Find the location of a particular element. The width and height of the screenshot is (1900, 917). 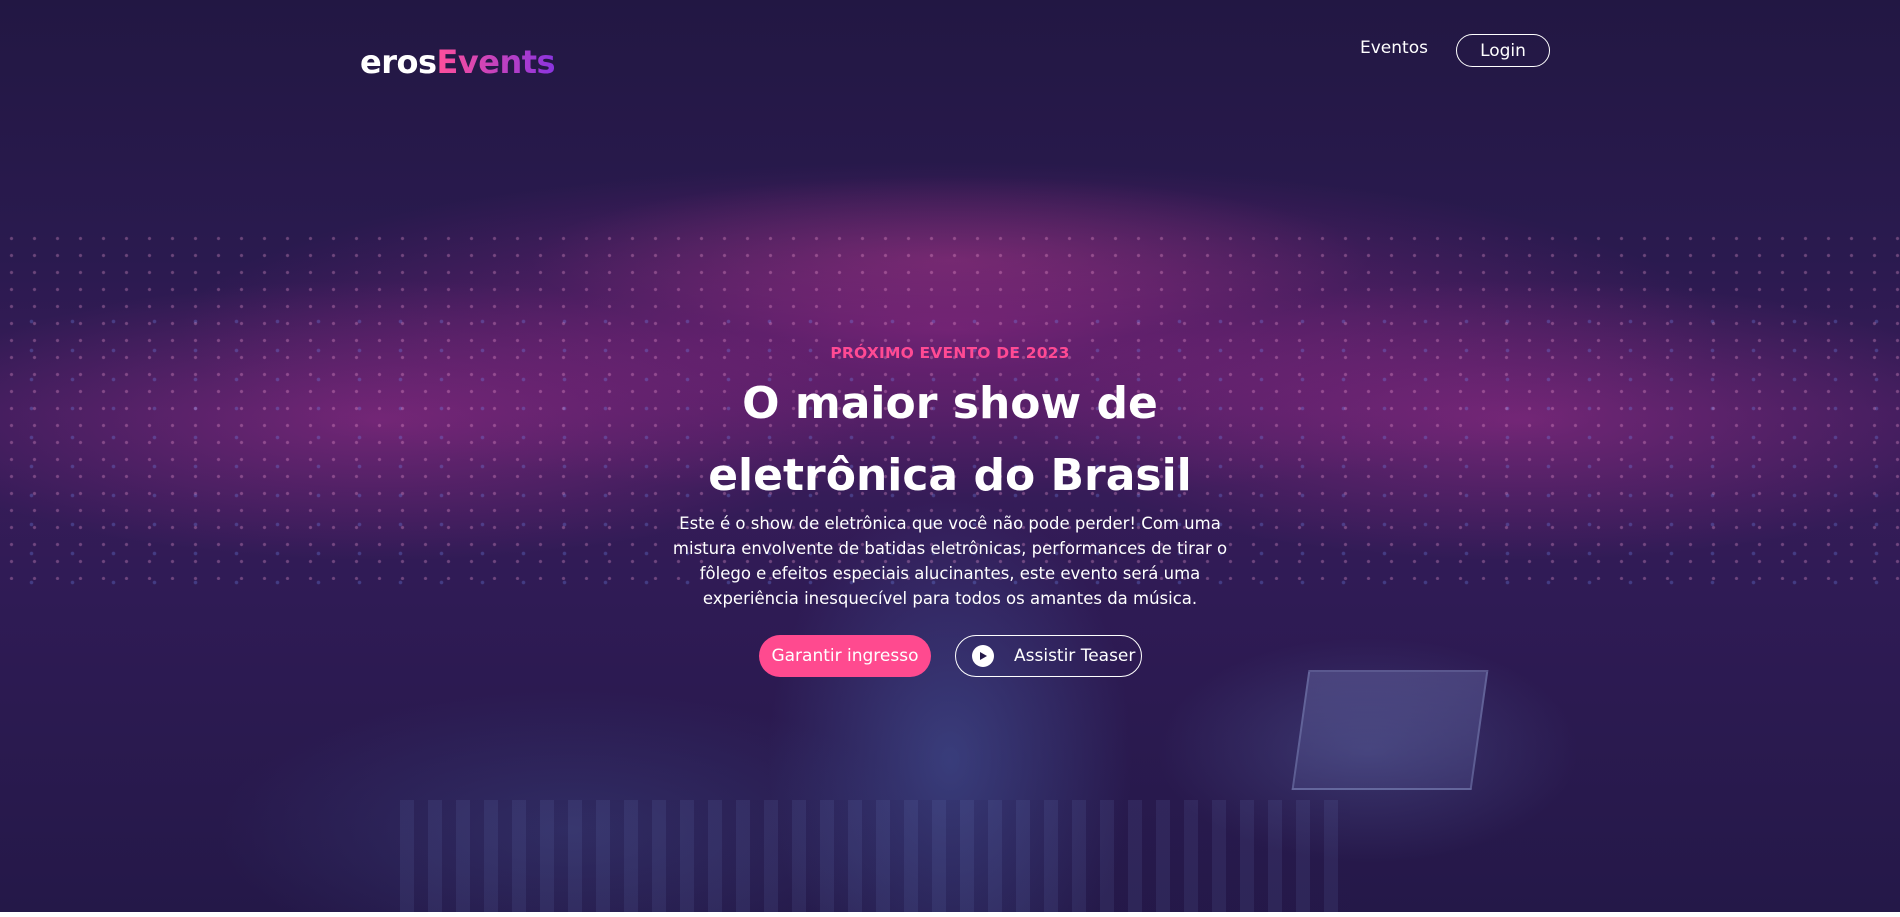

buy-ticket-button: Garantir ingresso is located at coordinates (845, 656).